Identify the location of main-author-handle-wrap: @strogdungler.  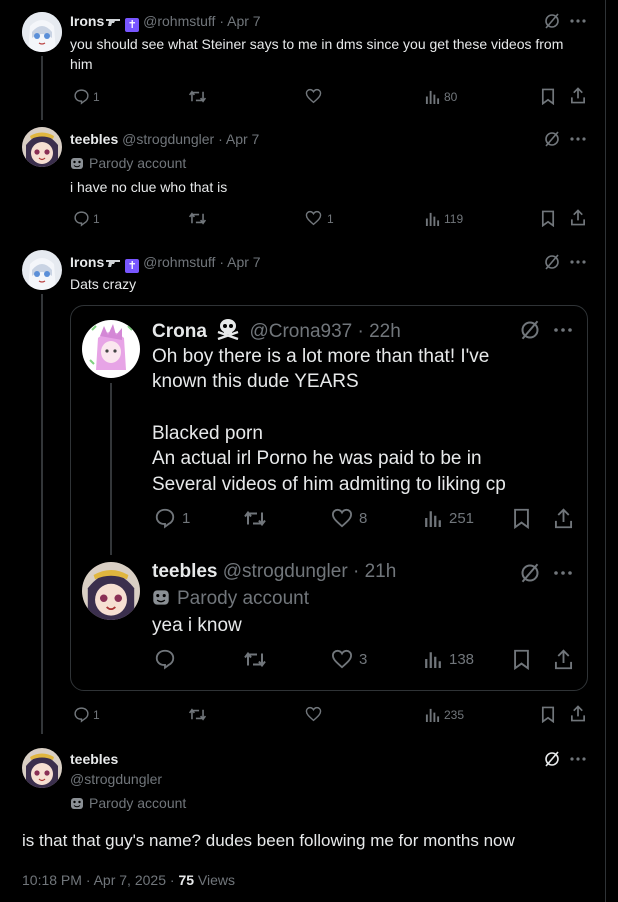
(116, 779).